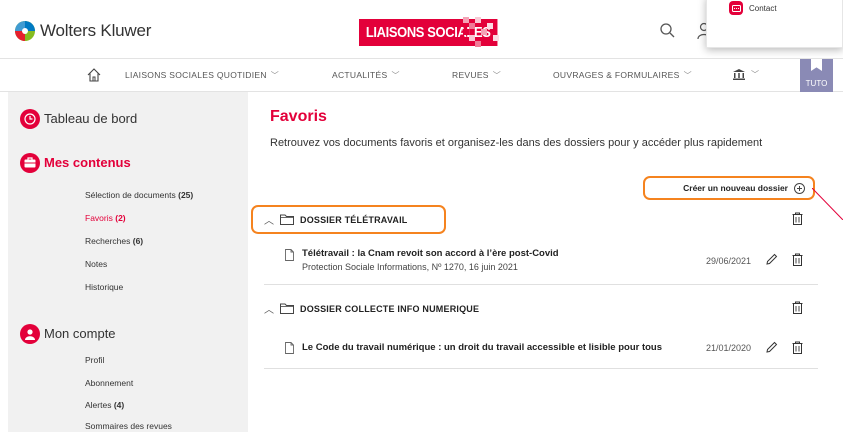 The height and width of the screenshot is (432, 843). I want to click on sidebar-item-label: Sélection de documents, so click(130, 195).